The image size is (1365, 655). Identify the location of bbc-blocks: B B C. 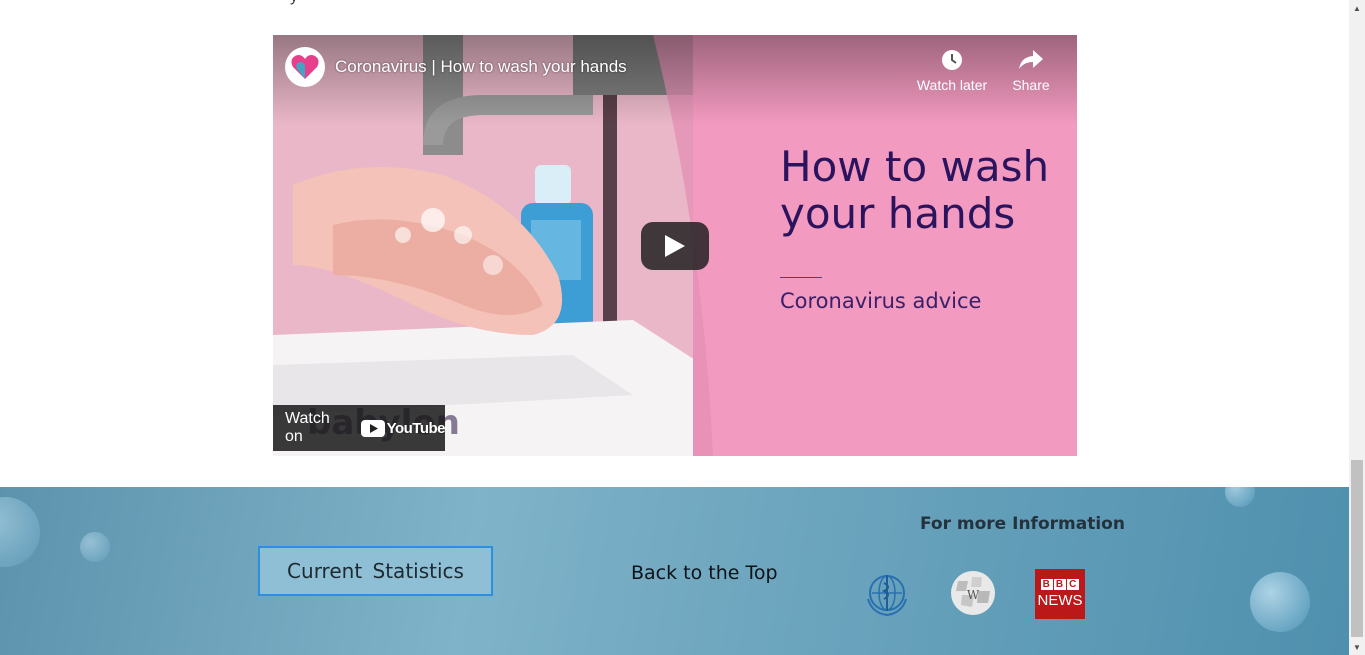
(1060, 584).